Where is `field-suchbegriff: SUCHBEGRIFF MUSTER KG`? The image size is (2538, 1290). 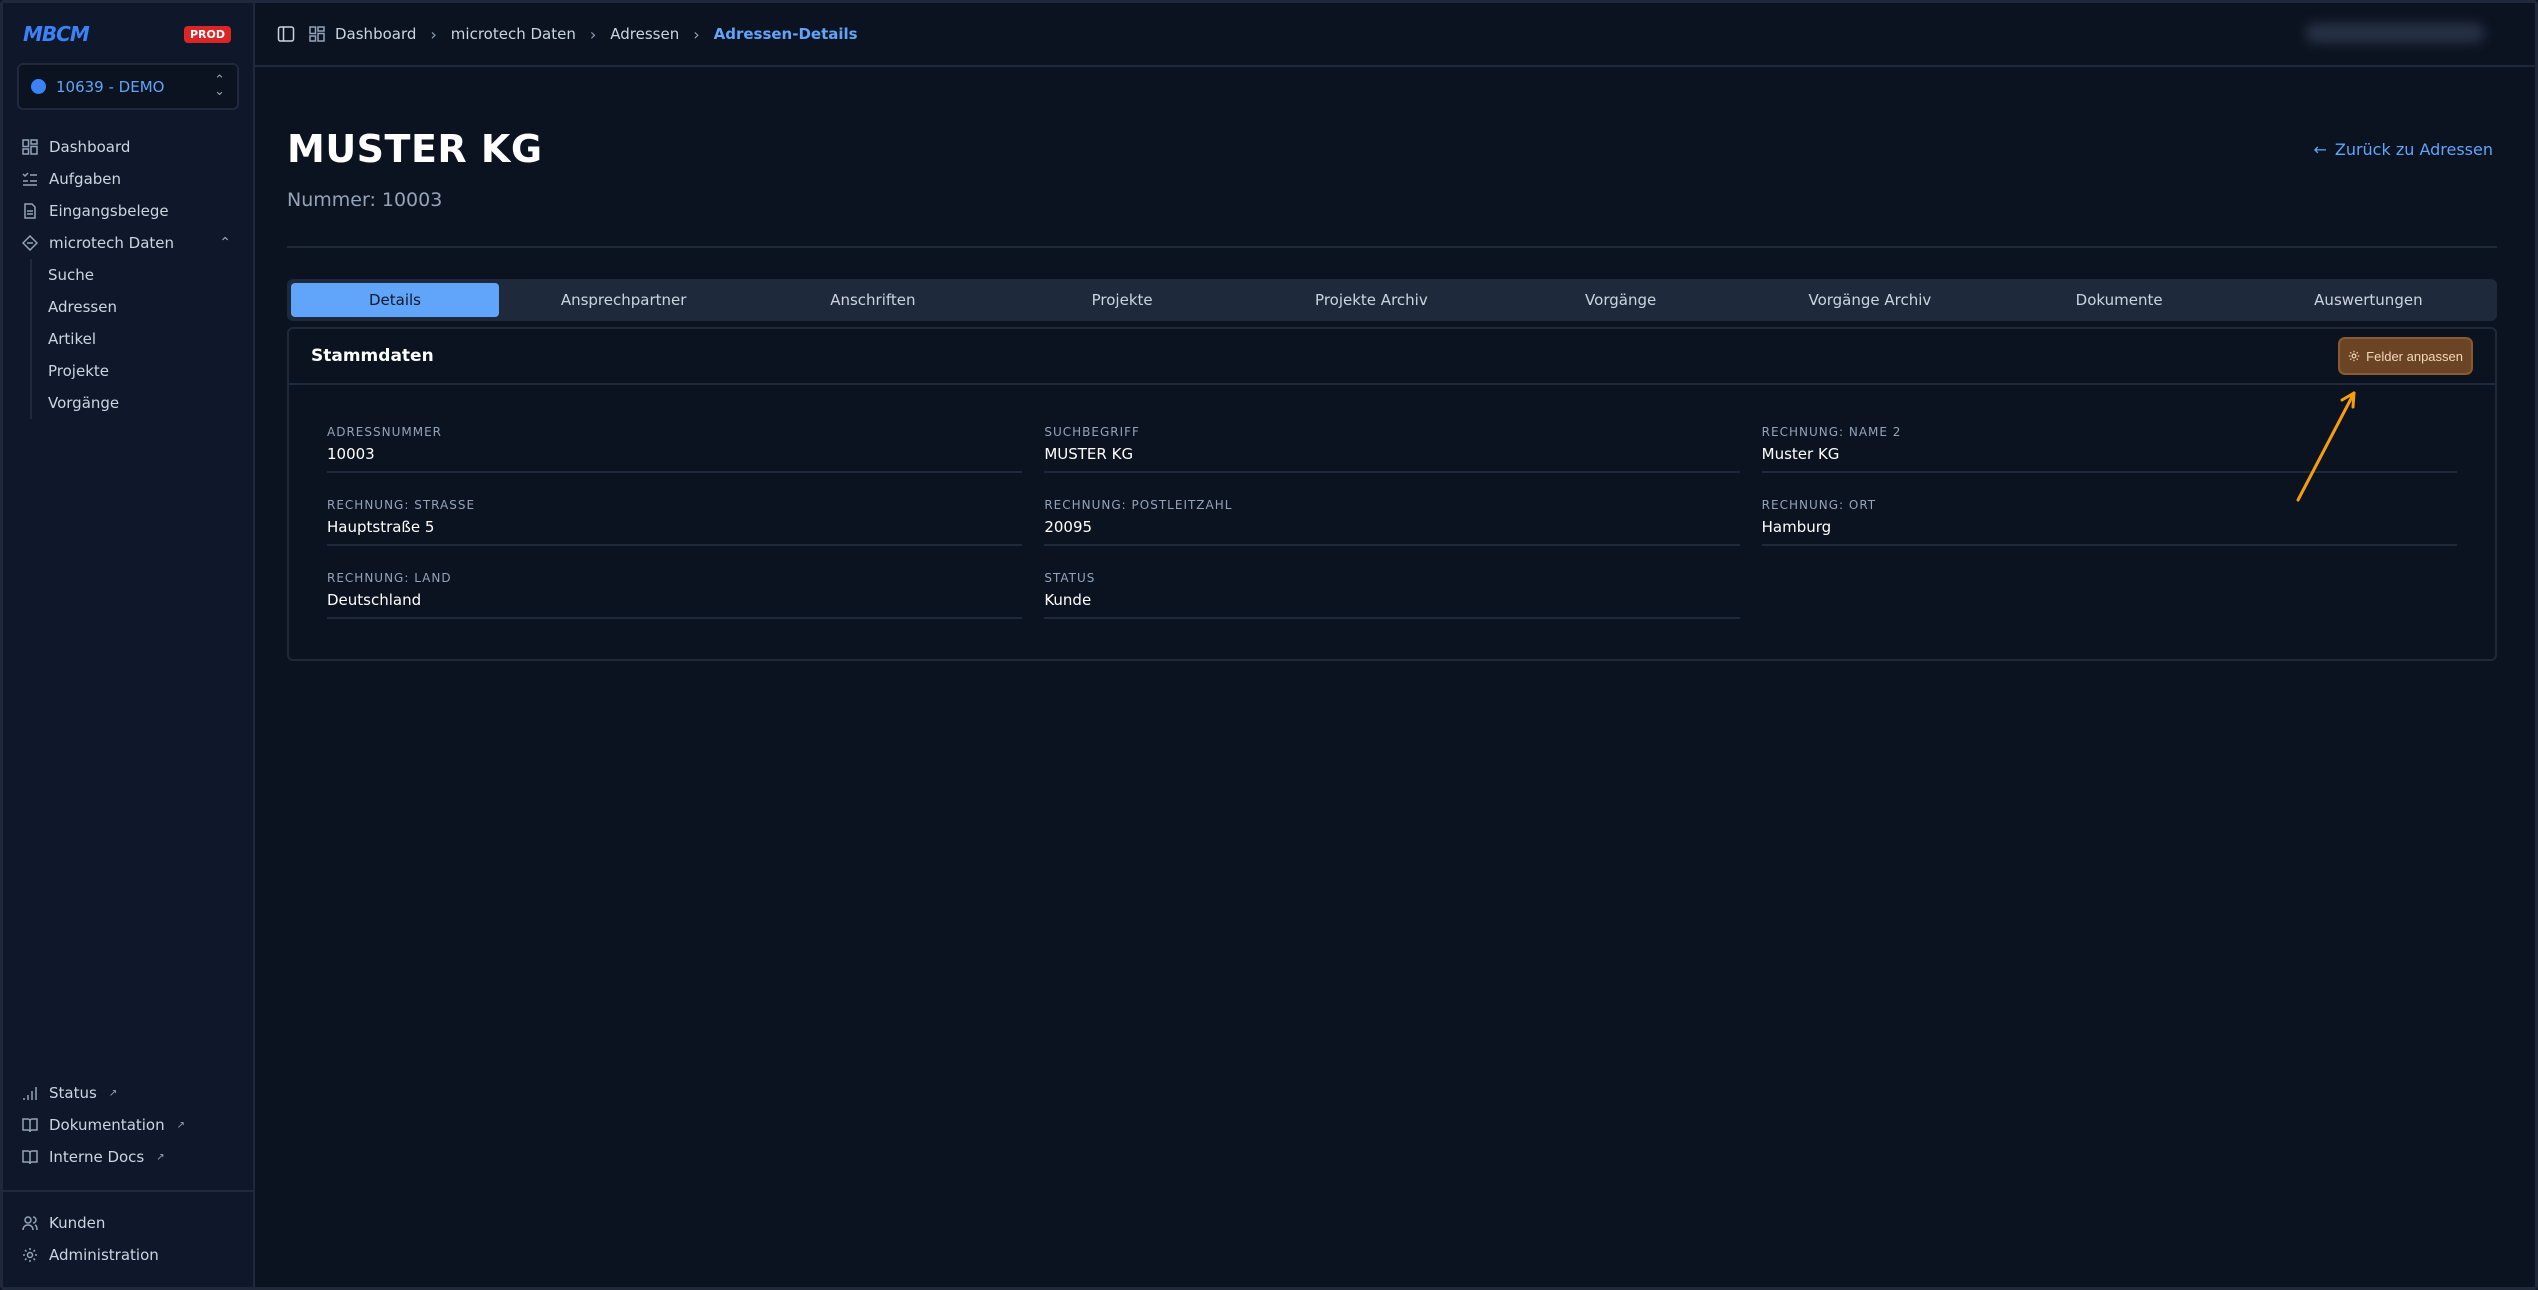 field-suchbegriff: SUCHBEGRIFF MUSTER KG is located at coordinates (1392, 461).